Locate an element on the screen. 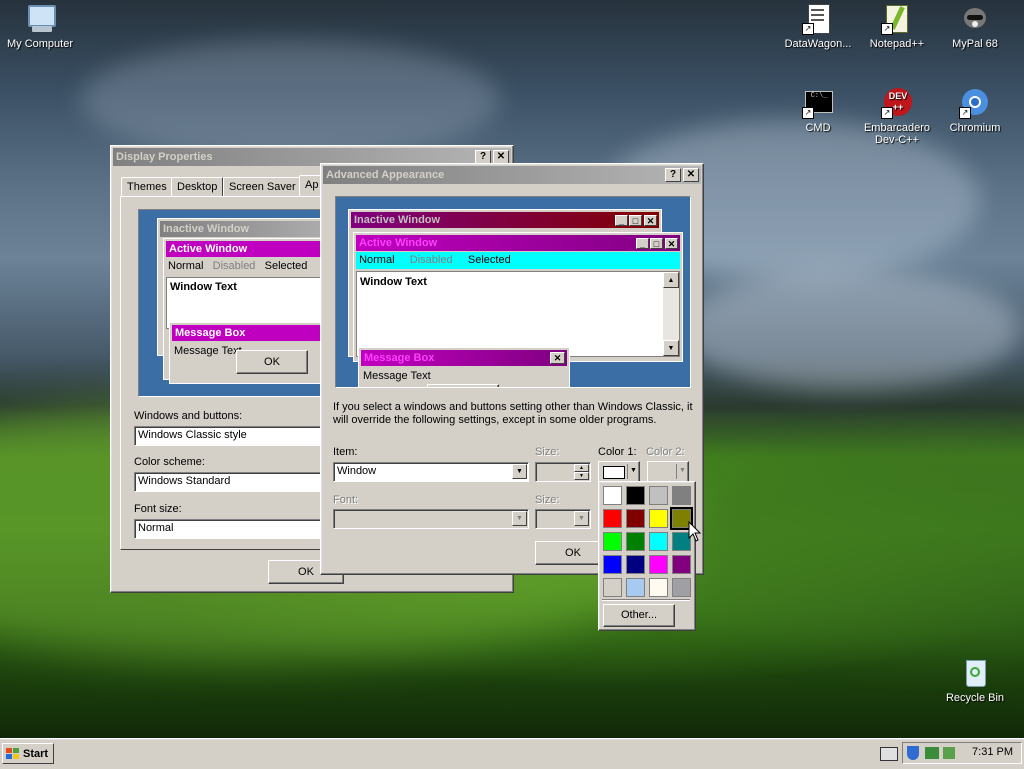 This screenshot has width=1024, height=769. advanced-appearance-titlebar: Advanced Appearance ? ✕ is located at coordinates (512, 175).